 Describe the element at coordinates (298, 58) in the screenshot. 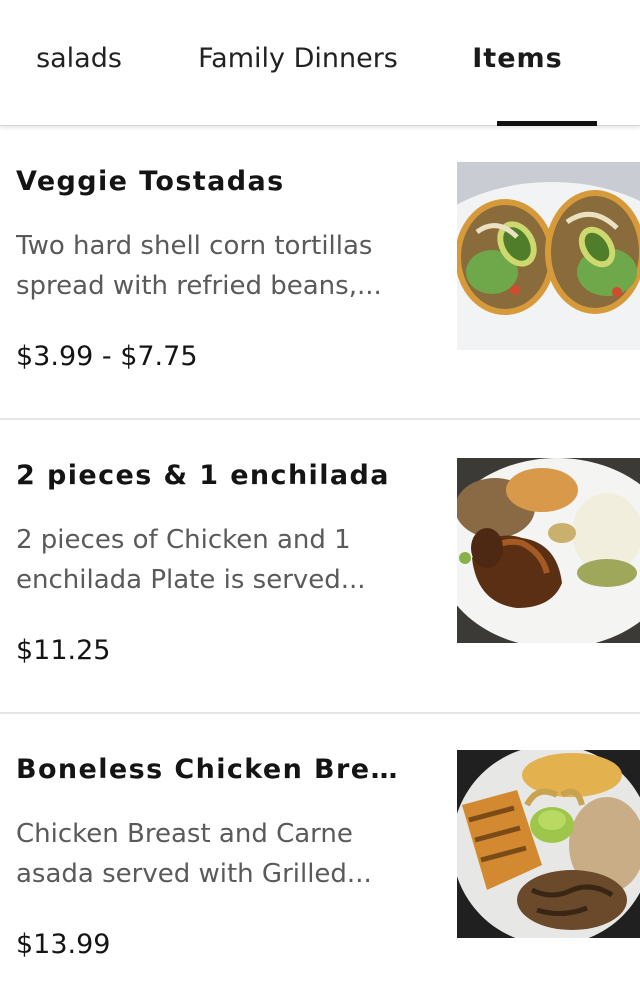

I see `tab-label: Family Dinners` at that location.